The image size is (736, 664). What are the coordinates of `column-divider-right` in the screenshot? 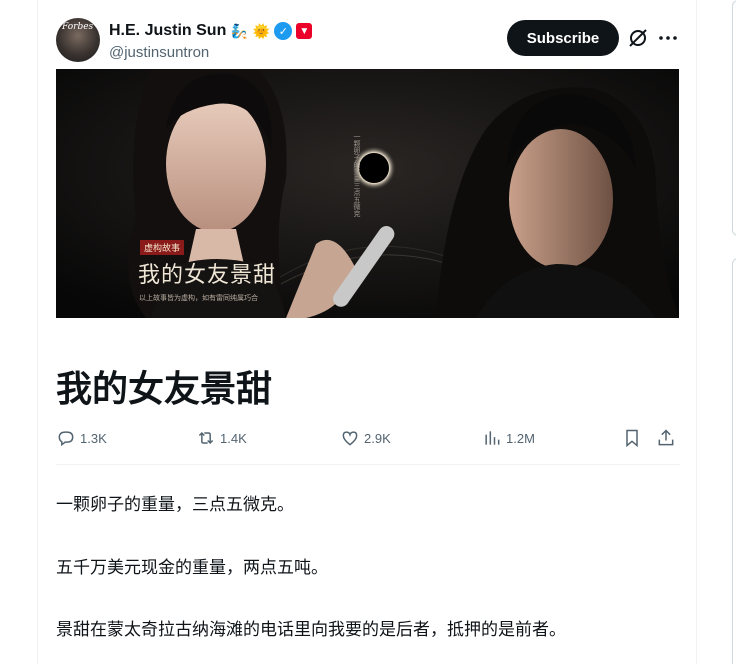 It's located at (696, 332).